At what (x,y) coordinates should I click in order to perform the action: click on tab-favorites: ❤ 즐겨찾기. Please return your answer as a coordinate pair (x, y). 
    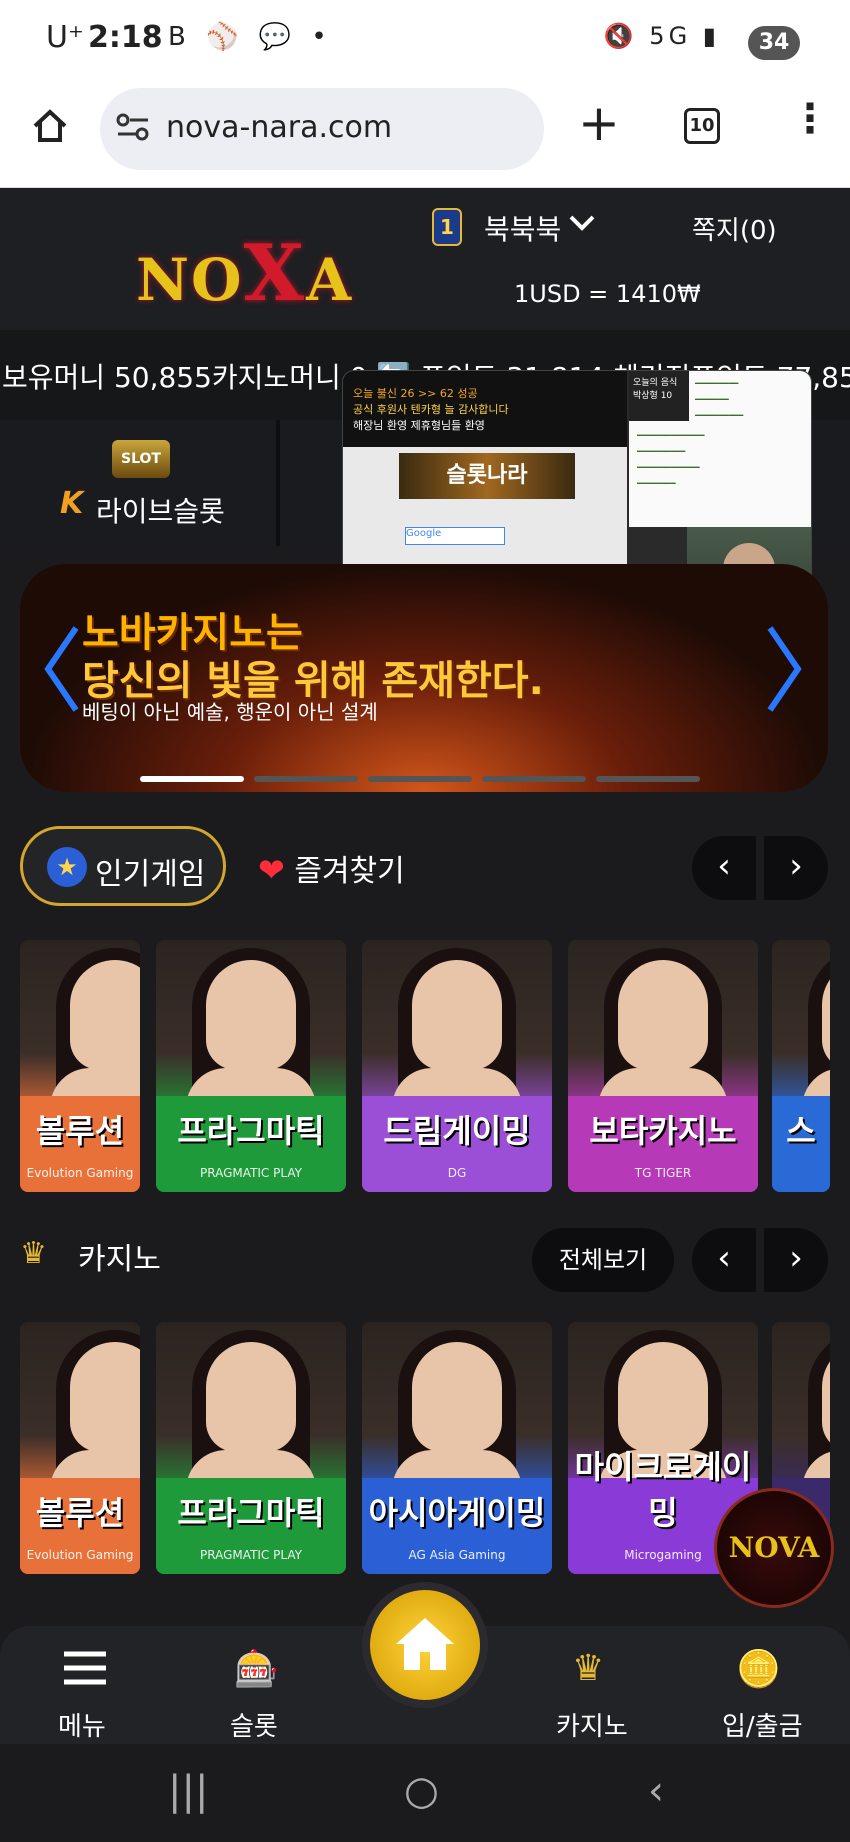
    Looking at the image, I should click on (331, 868).